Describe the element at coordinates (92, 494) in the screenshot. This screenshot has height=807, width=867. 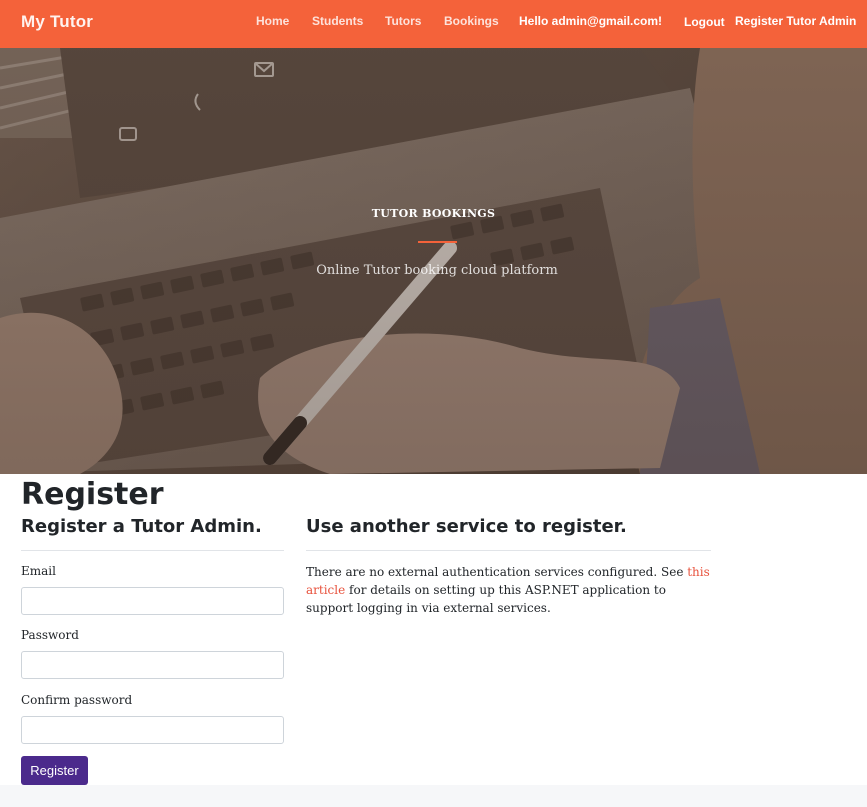
I see `page-title: Register` at that location.